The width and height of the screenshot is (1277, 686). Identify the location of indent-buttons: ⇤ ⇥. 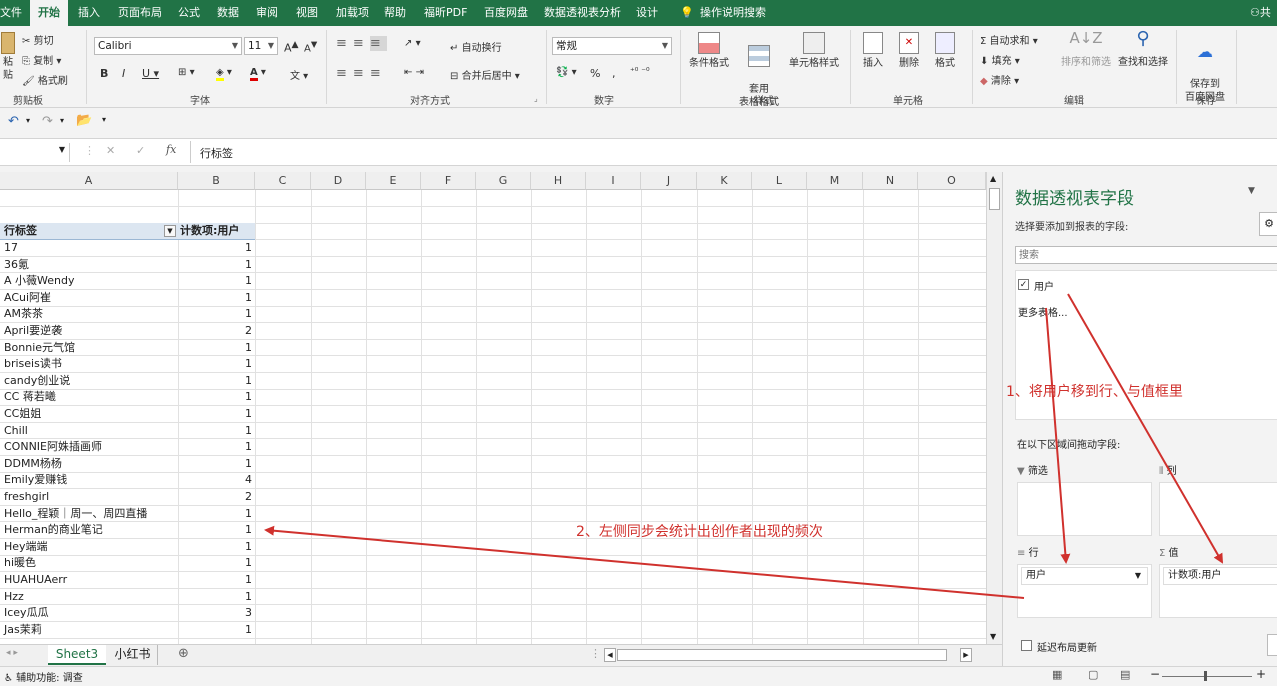
(414, 72).